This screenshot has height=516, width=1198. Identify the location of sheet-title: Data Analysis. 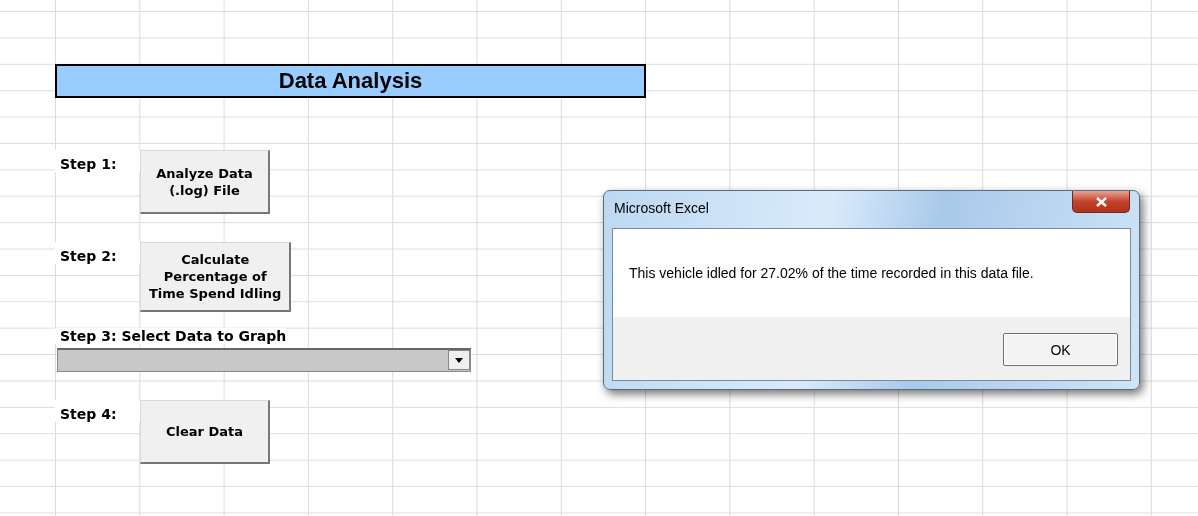
(350, 81).